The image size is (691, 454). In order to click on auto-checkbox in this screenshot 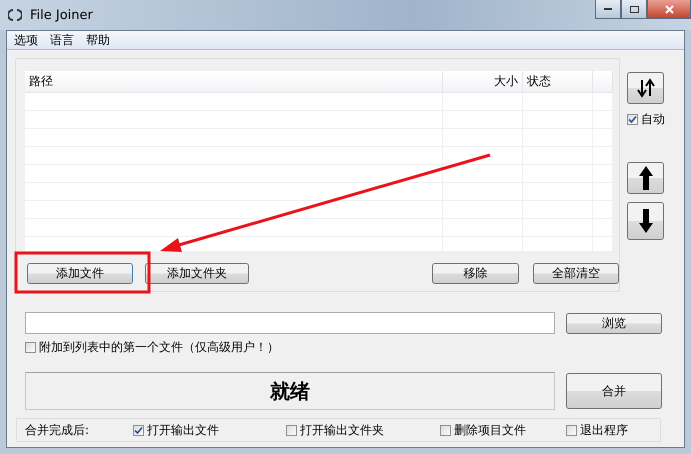, I will do `click(632, 119)`.